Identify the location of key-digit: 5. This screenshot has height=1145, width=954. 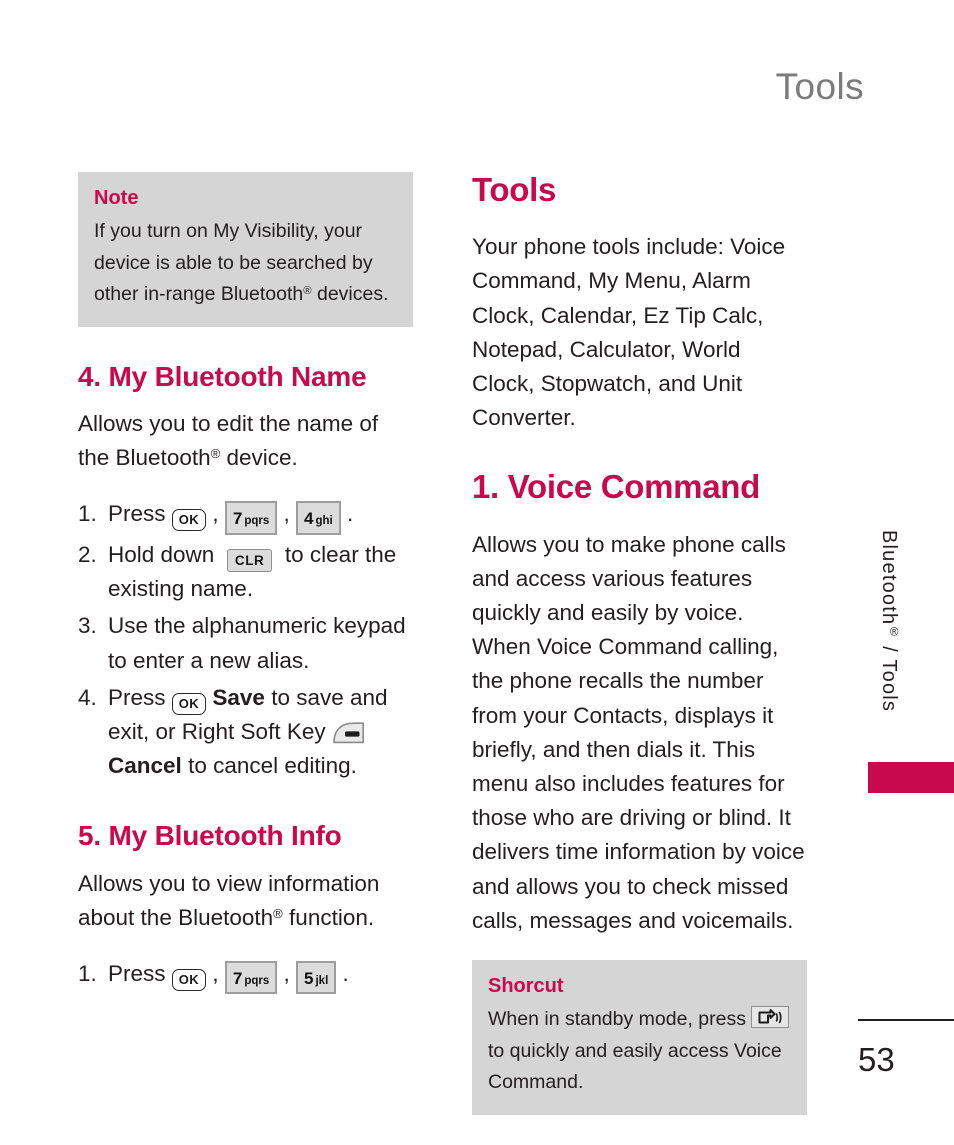
(309, 978).